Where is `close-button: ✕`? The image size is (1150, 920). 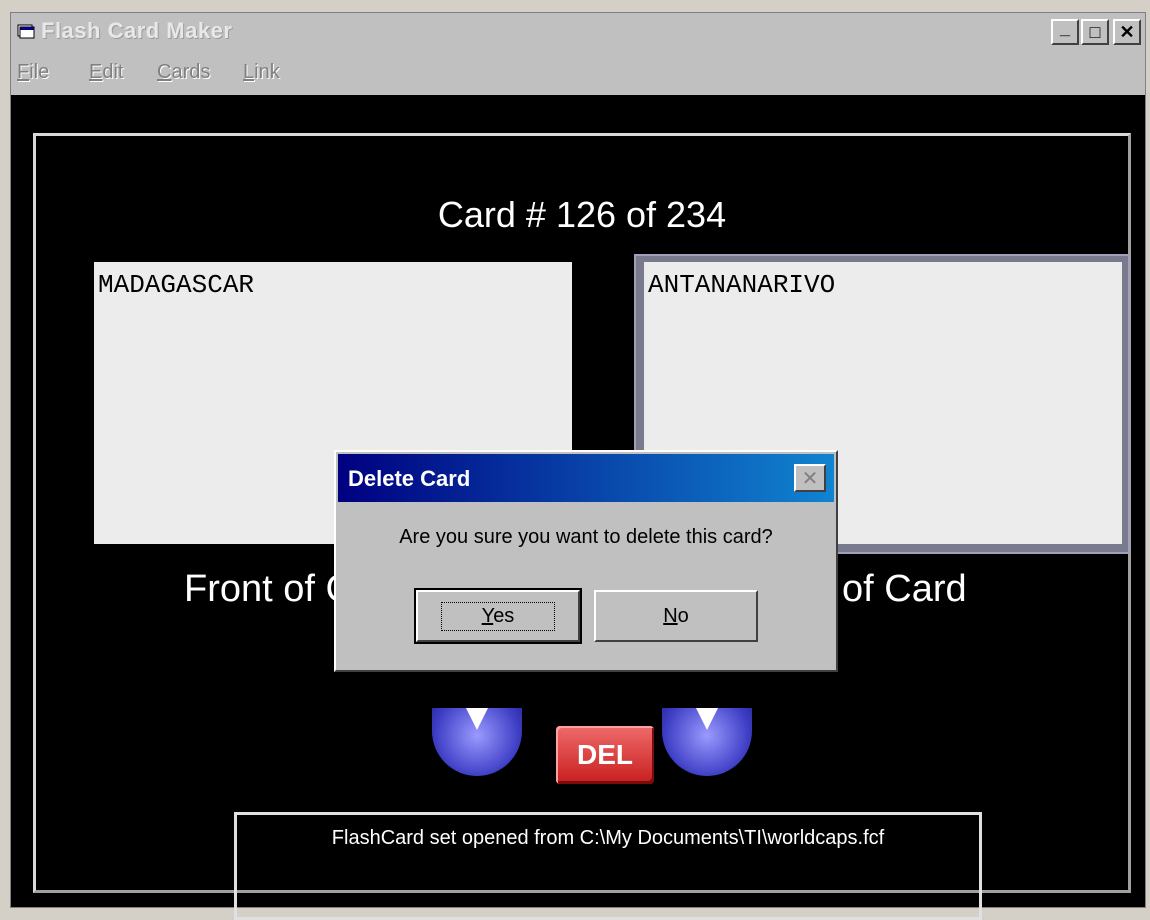
close-button: ✕ is located at coordinates (1127, 32).